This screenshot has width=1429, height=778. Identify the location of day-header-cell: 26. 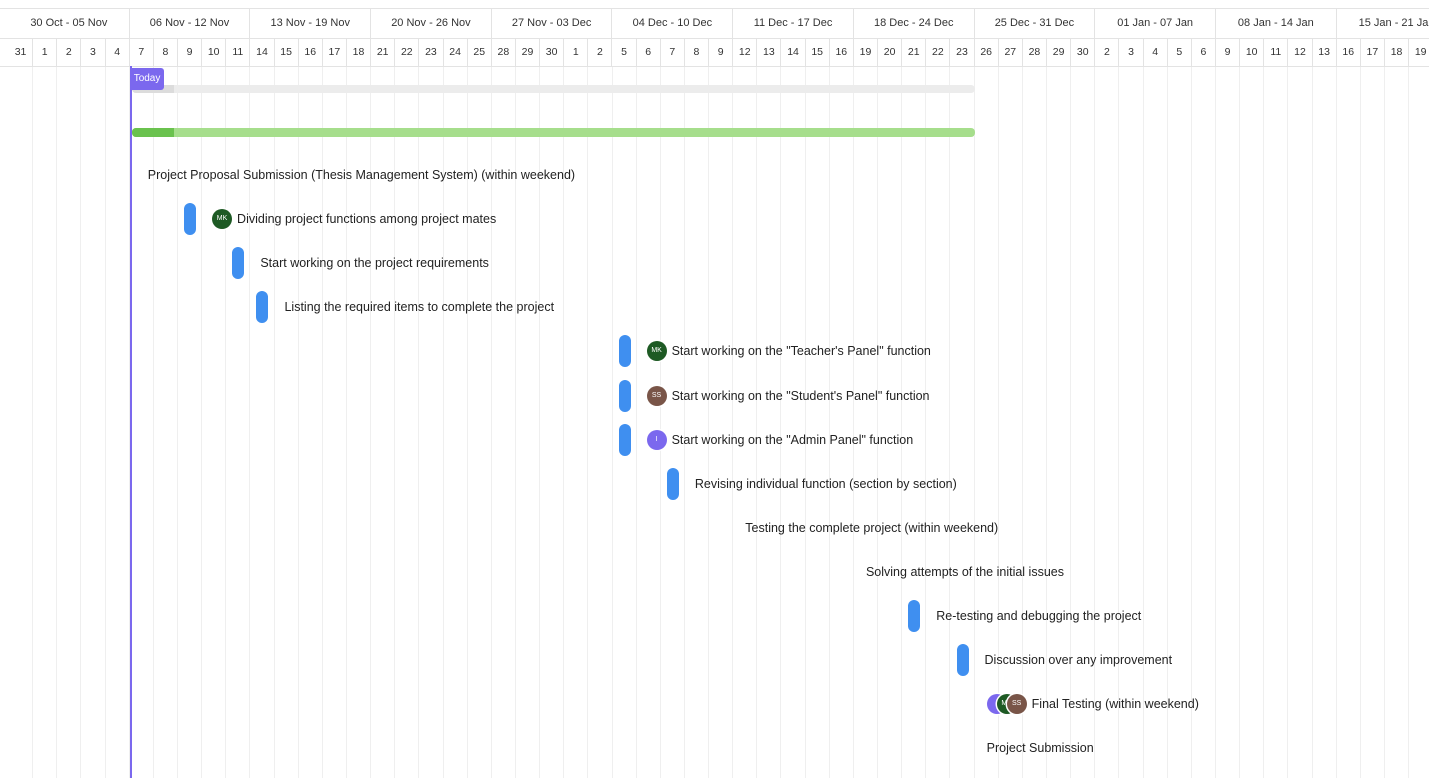
(987, 52).